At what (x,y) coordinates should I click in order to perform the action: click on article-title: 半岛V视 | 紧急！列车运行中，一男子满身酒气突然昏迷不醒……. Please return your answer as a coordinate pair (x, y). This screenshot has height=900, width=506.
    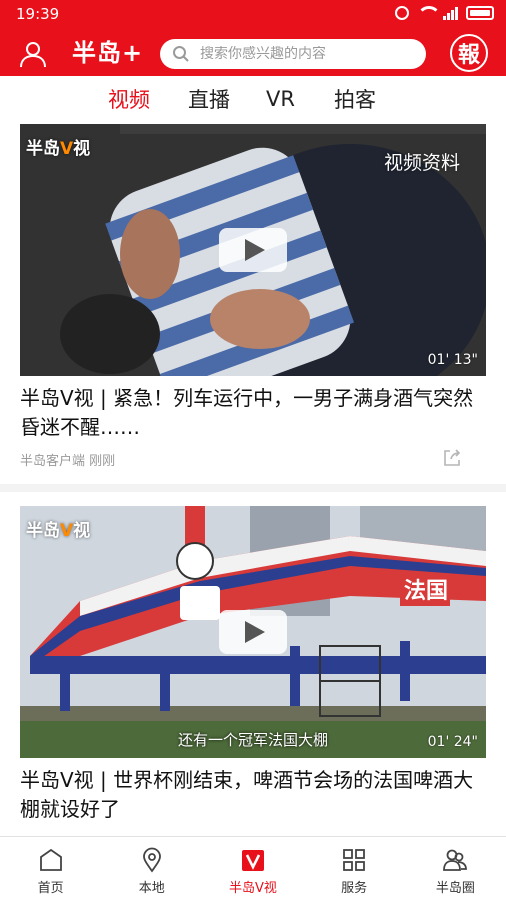
    Looking at the image, I should click on (253, 413).